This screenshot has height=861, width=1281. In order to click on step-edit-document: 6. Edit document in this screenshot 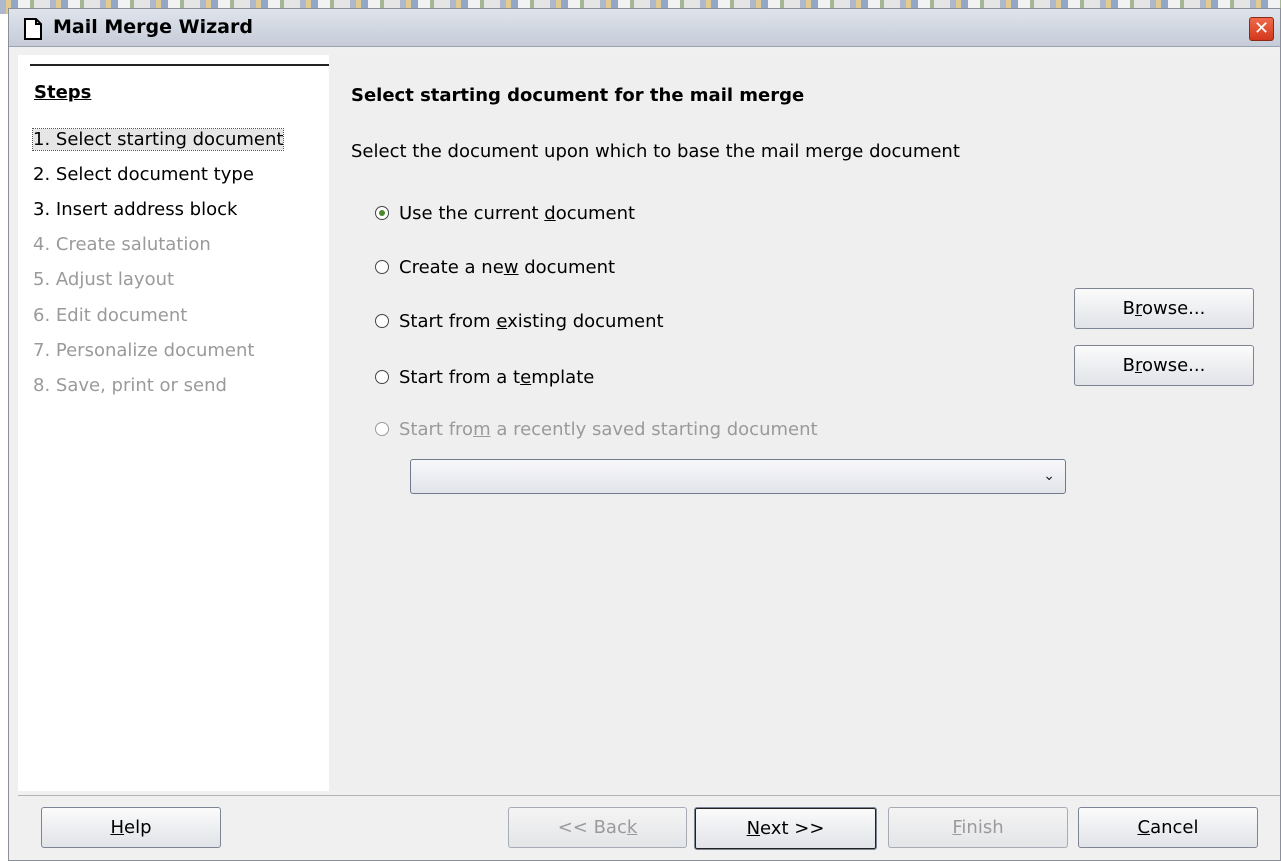, I will do `click(110, 315)`.